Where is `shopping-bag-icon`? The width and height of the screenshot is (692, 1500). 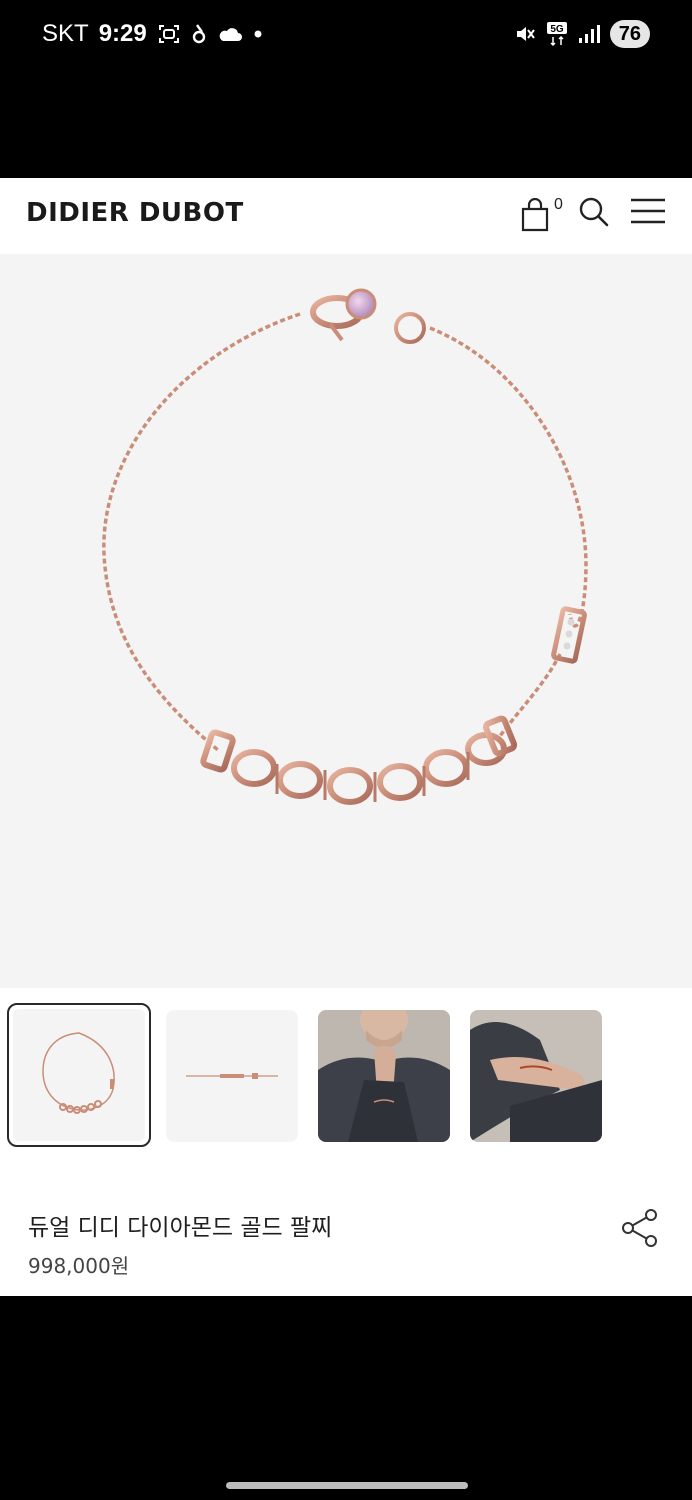
shopping-bag-icon is located at coordinates (535, 215).